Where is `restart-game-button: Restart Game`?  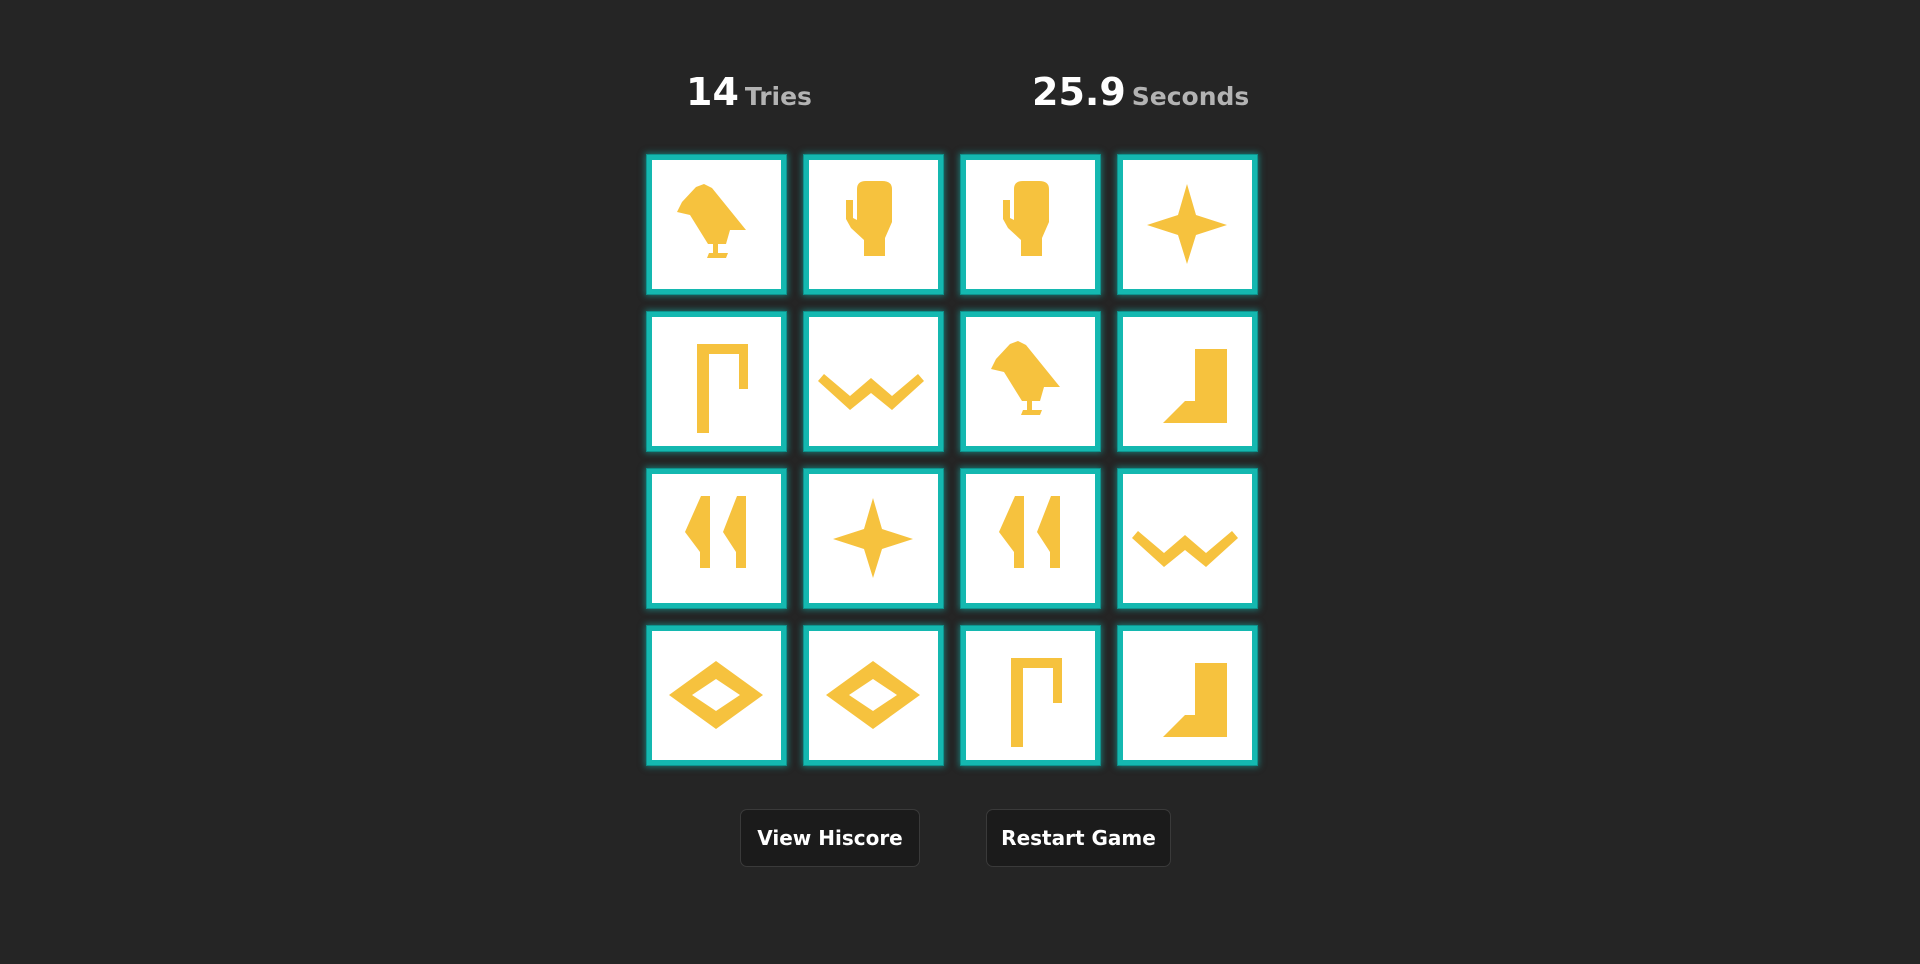
restart-game-button: Restart Game is located at coordinates (1078, 838).